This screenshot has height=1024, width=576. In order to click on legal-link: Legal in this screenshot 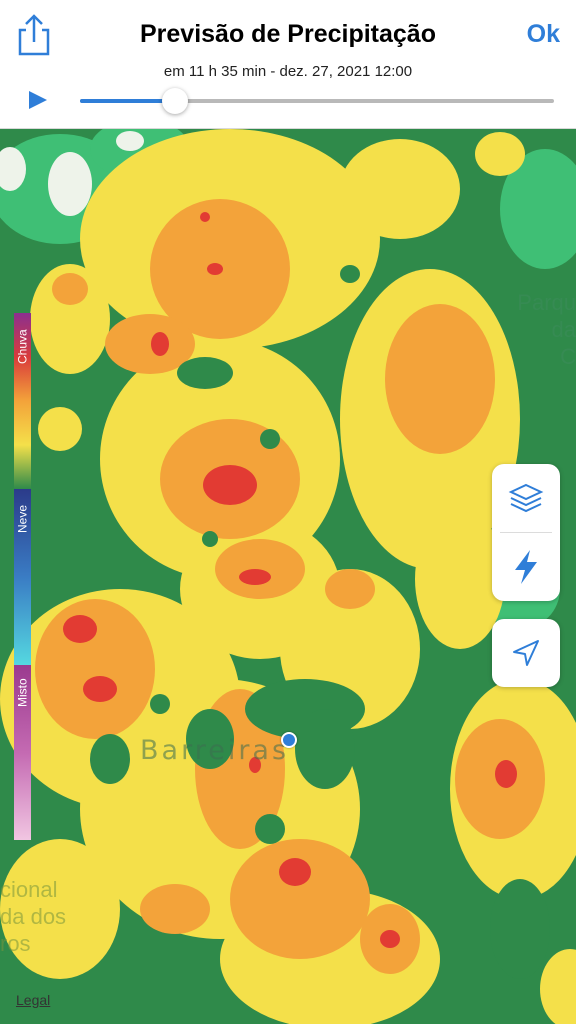, I will do `click(33, 1000)`.